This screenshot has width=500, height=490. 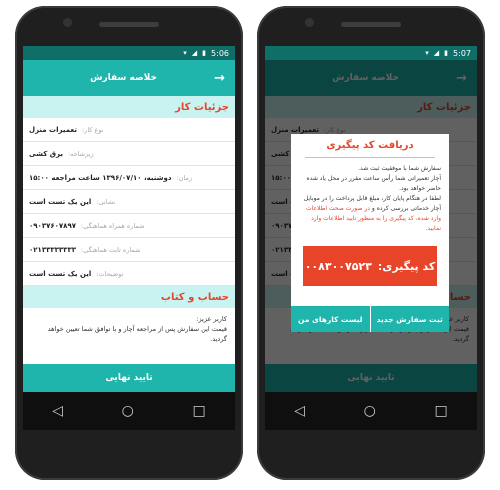 I want to click on my-orders-button: لیست کارهای من, so click(x=330, y=319).